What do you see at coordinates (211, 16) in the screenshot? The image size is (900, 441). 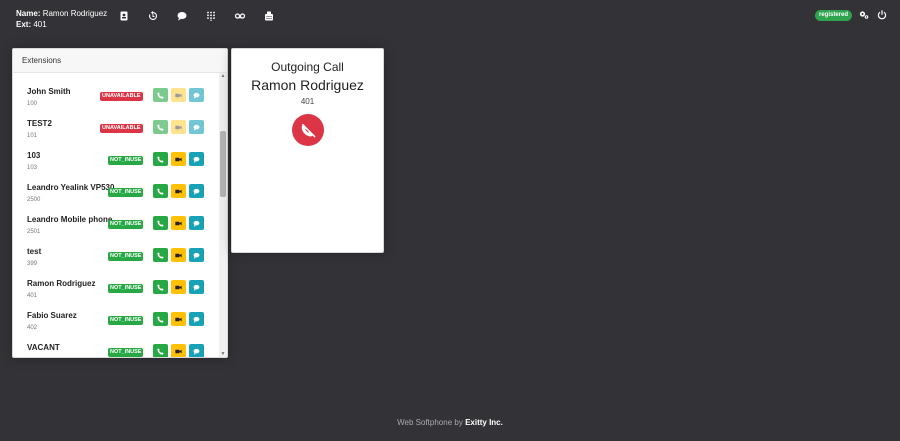 I see `dialpad-icon` at bounding box center [211, 16].